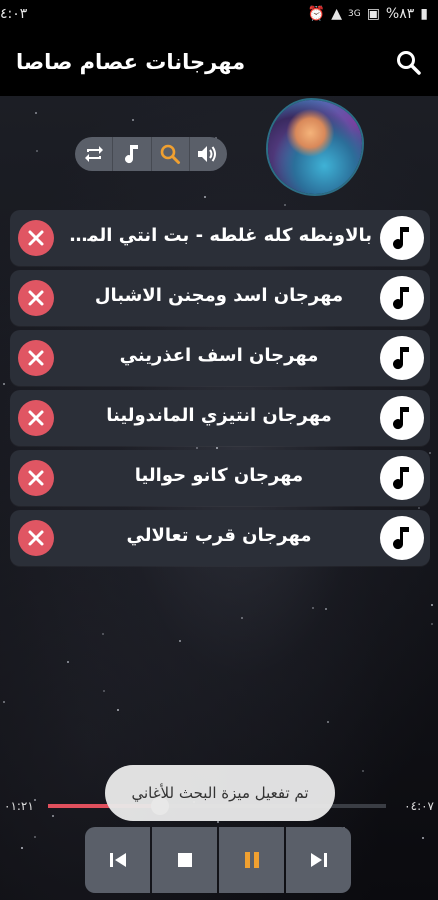 This screenshot has width=438, height=900. I want to click on stop-icon, so click(184, 860).